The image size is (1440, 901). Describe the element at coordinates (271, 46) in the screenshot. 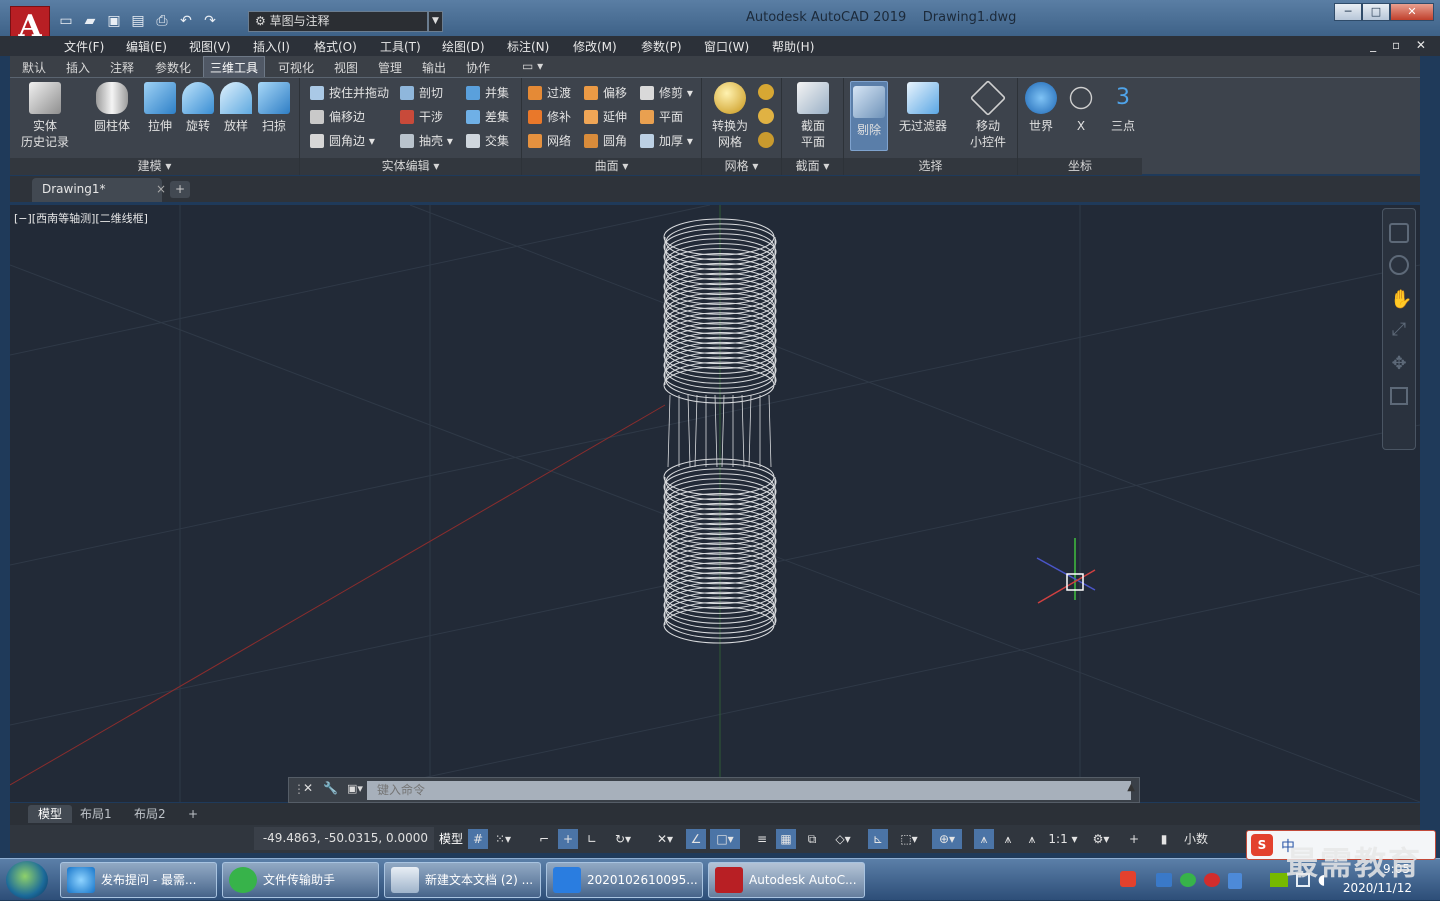

I see `menu-insert: 插入(I)` at that location.